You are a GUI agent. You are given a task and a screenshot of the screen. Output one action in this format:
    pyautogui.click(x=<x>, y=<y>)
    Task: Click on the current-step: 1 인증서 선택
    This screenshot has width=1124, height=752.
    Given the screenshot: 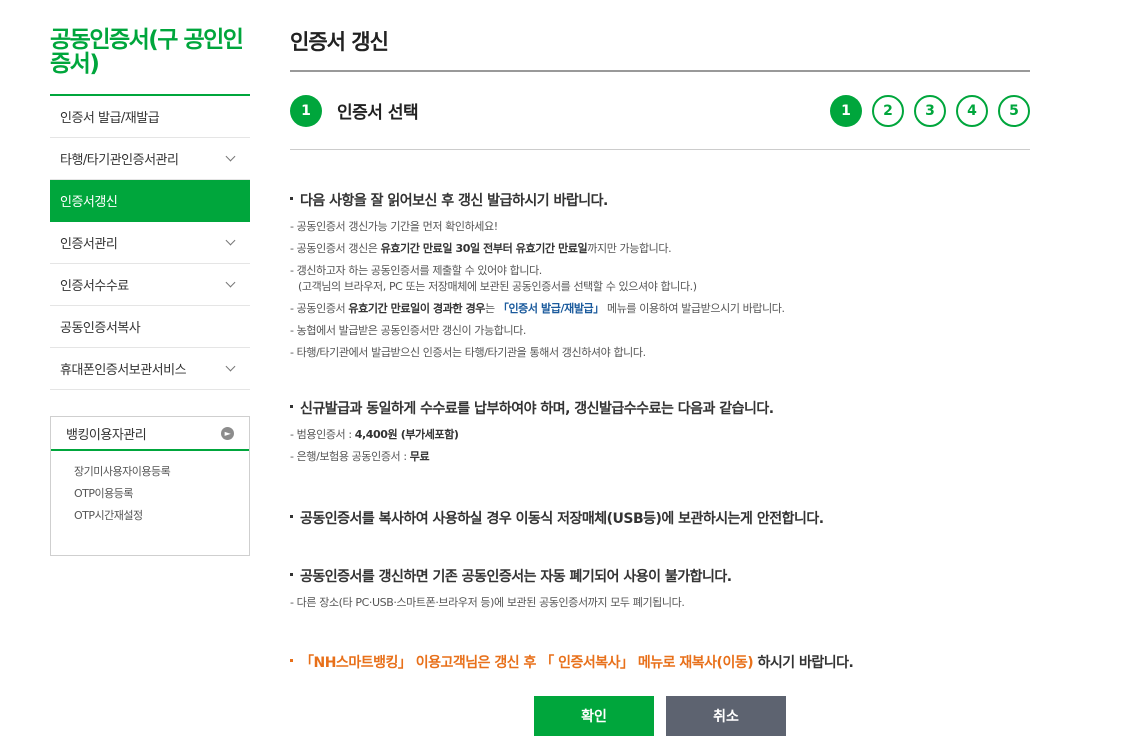 What is the action you would take?
    pyautogui.click(x=354, y=110)
    